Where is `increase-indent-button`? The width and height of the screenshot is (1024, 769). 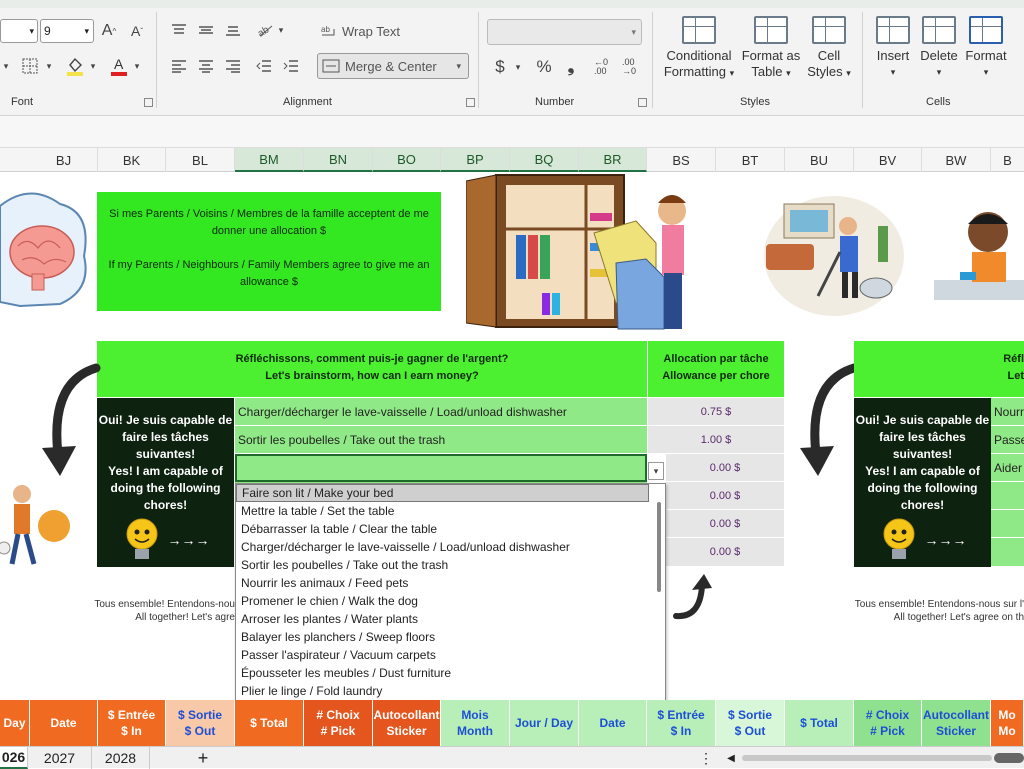 increase-indent-button is located at coordinates (291, 66).